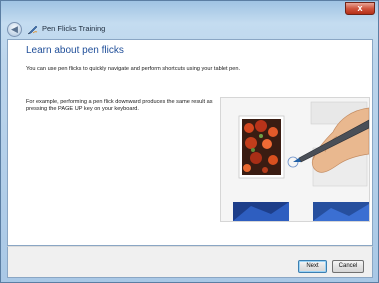  What do you see at coordinates (312, 266) in the screenshot?
I see `next-button: Next` at bounding box center [312, 266].